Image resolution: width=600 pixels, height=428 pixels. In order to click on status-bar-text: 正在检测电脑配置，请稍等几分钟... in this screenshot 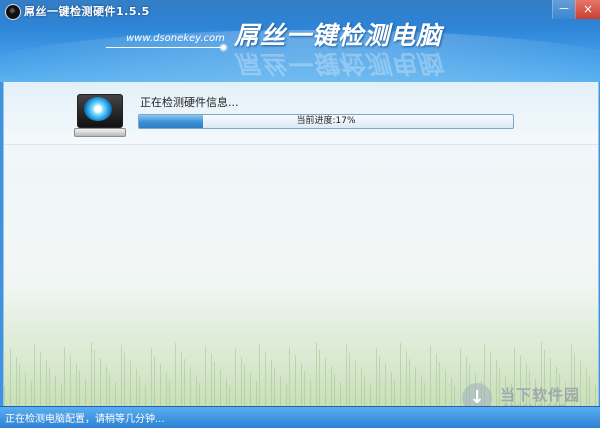, I will do `click(85, 419)`.